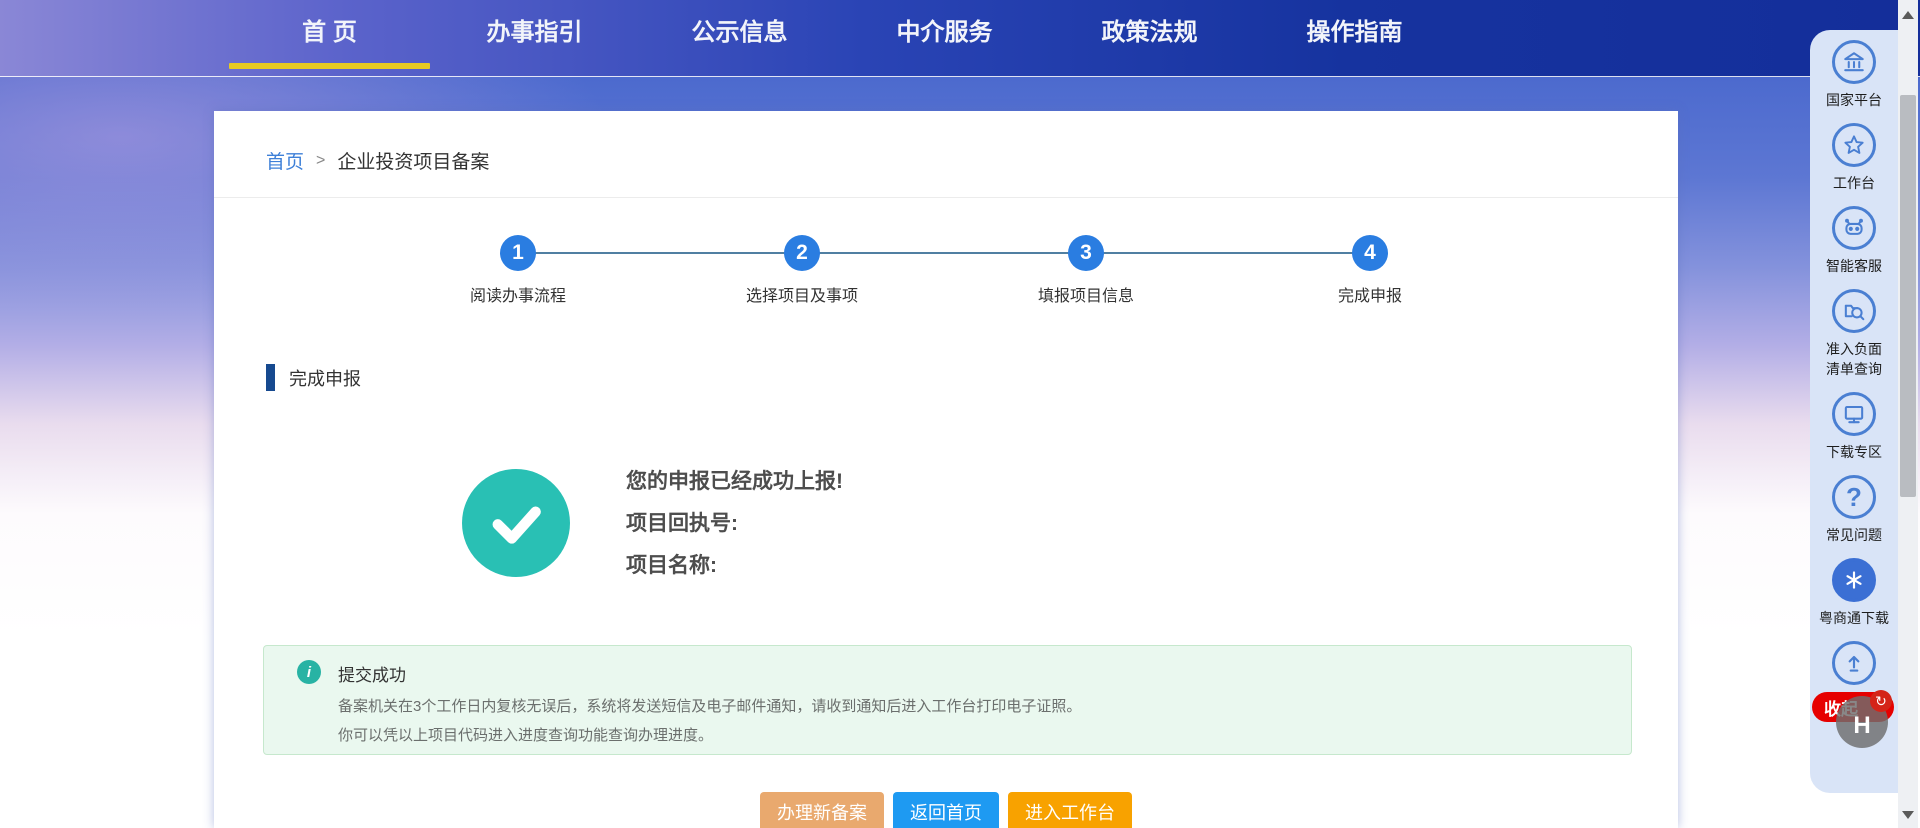  Describe the element at coordinates (1881, 701) in the screenshot. I see `refresh-icon: ↻` at that location.